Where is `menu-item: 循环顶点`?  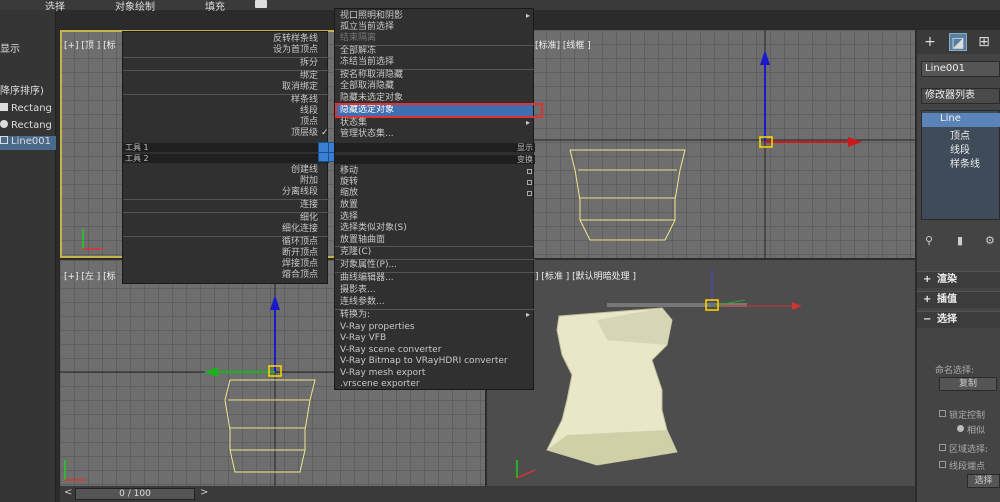 menu-item: 循环顶点 is located at coordinates (223, 242).